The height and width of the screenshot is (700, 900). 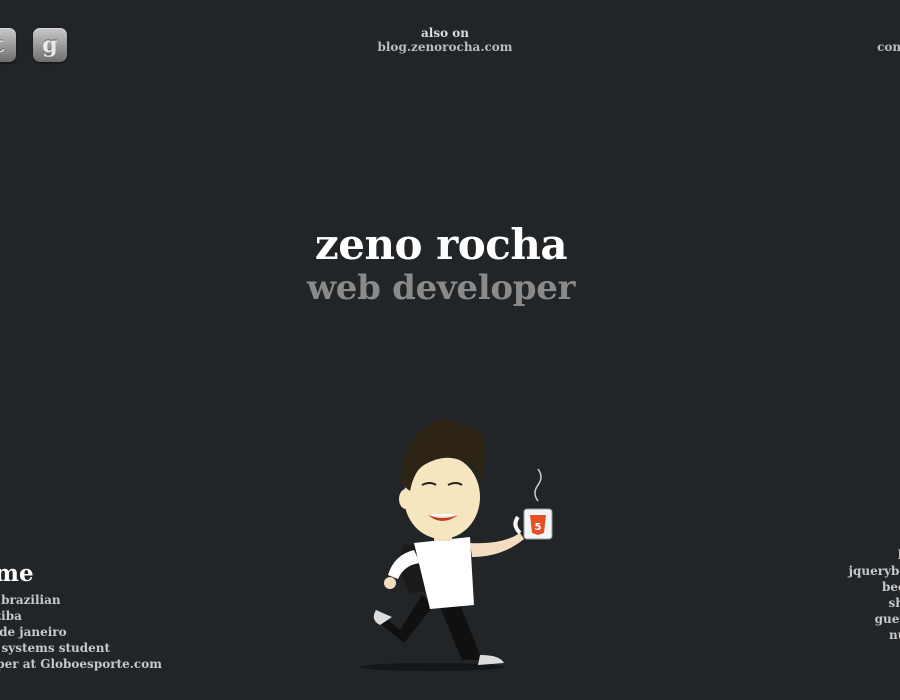 What do you see at coordinates (30, 600) in the screenshot?
I see `about-item: old brazilian` at bounding box center [30, 600].